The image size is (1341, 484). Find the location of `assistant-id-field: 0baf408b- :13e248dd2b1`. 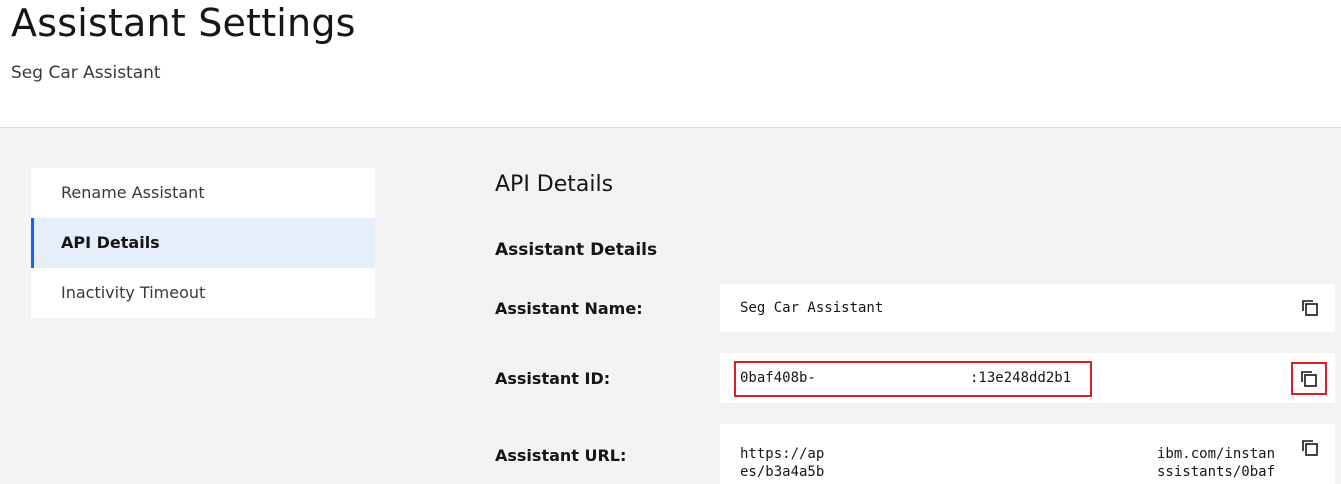

assistant-id-field: 0baf408b- :13e248dd2b1 is located at coordinates (1027, 378).